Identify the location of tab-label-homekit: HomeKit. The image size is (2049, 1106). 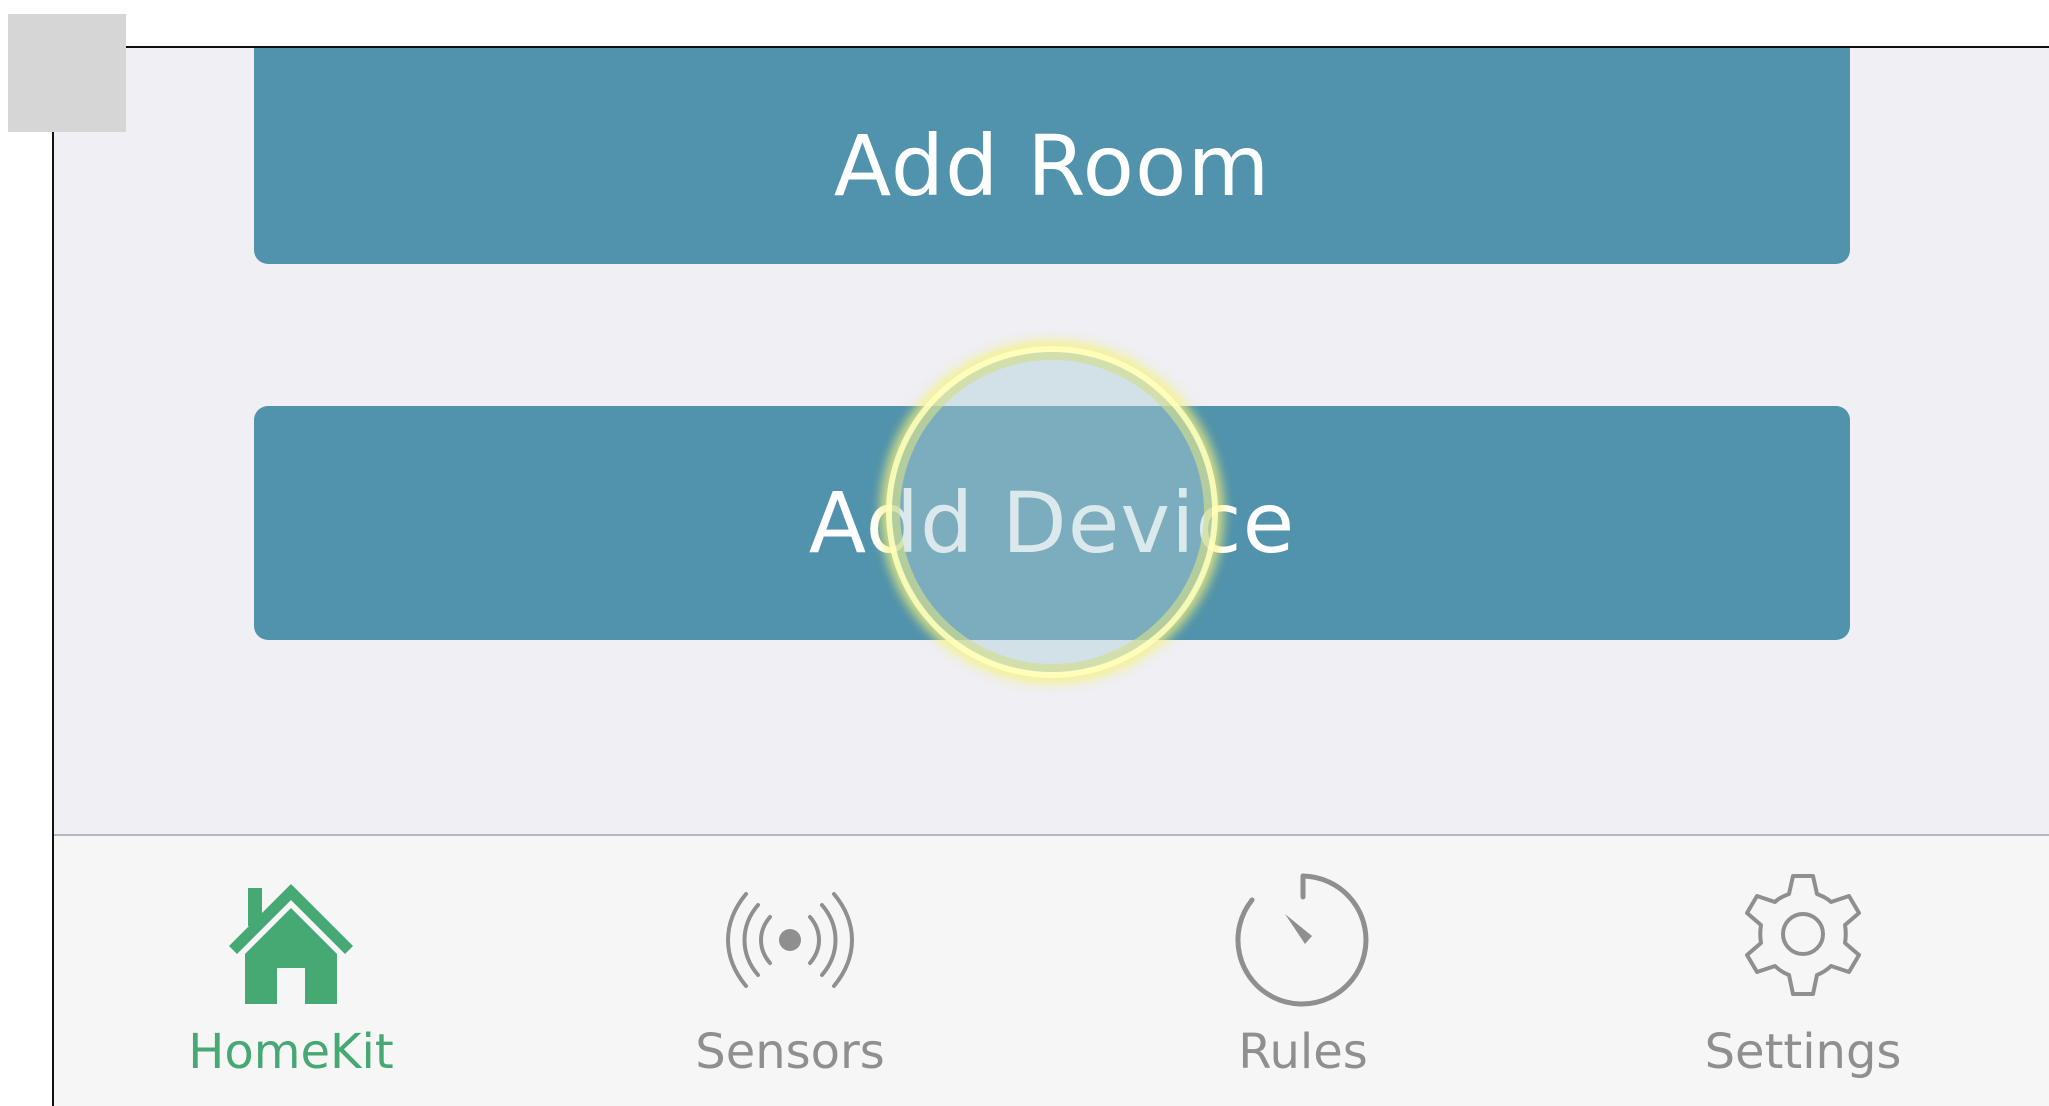
(291, 1052).